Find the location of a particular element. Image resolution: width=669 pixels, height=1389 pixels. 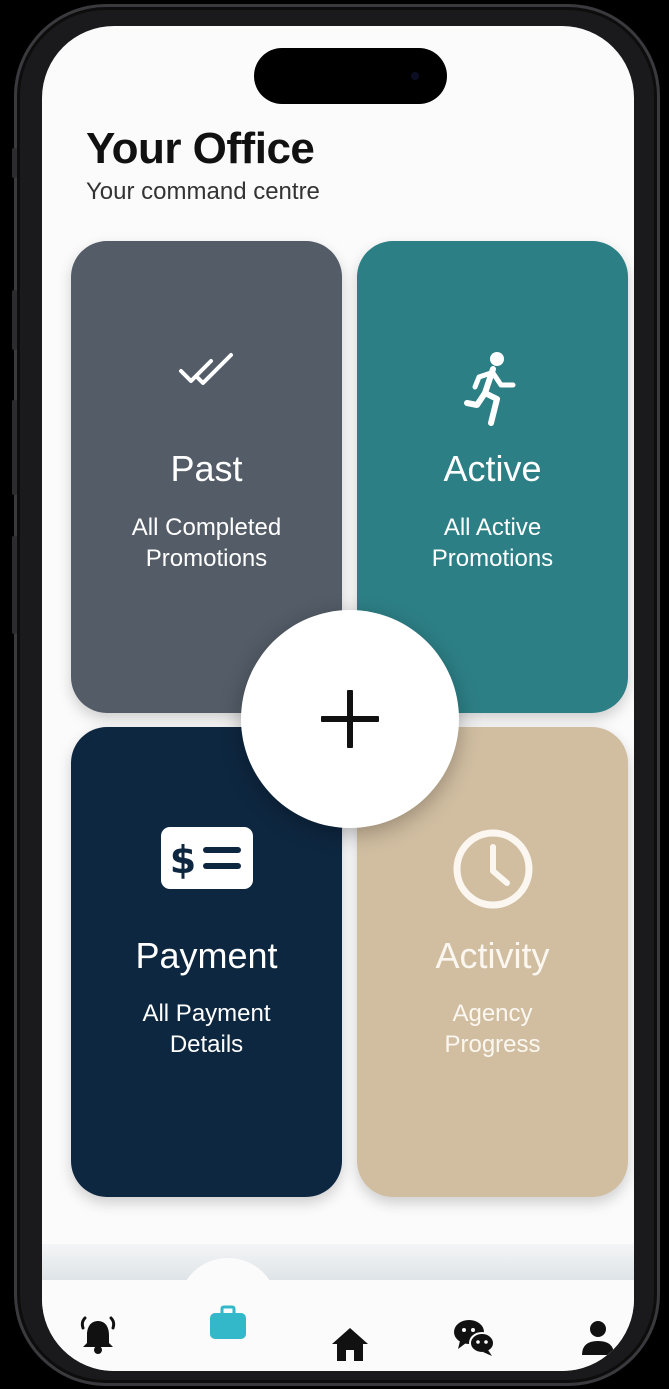

silent-switch is located at coordinates (14, 163).